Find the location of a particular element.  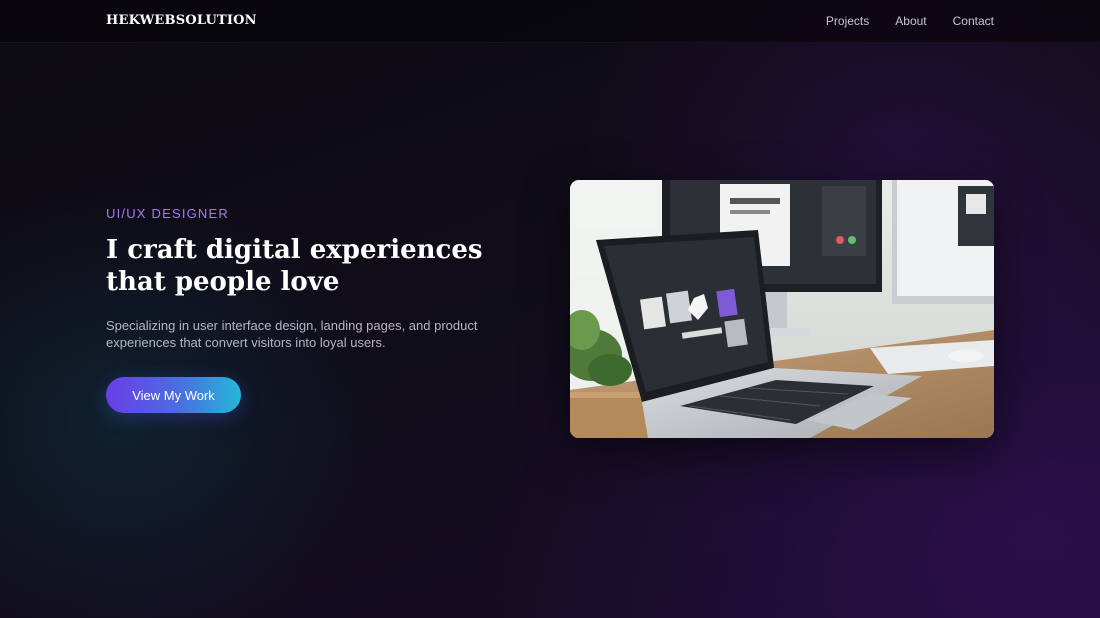

top-navigation: HEKWEBSOLUTION Projects About Contact is located at coordinates (550, 21).